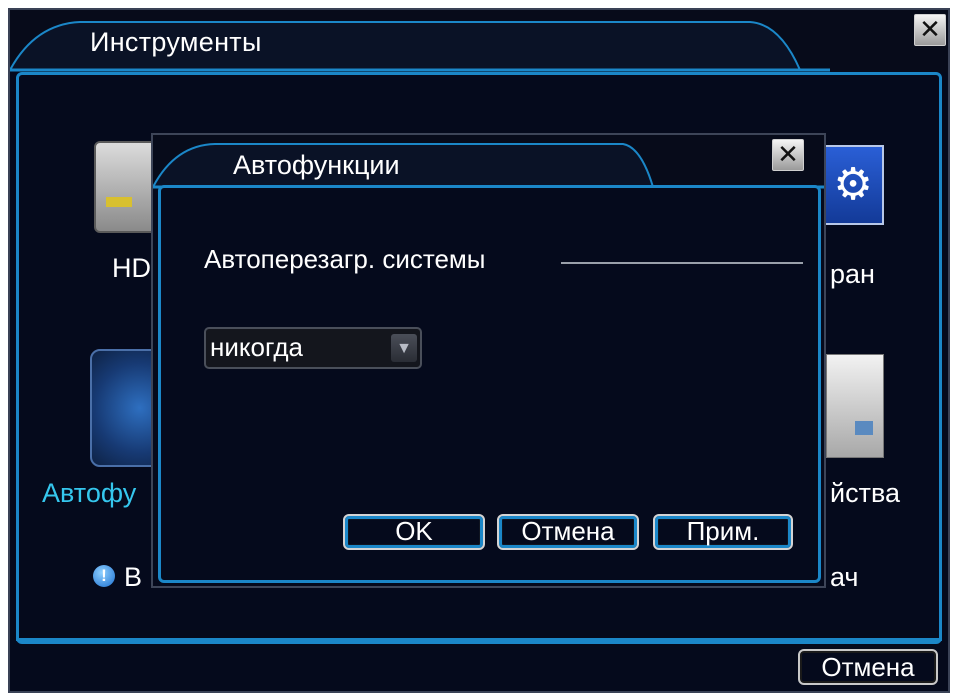  Describe the element at coordinates (345, 259) in the screenshot. I see `auto-reboot-group-label: Автоперезагр. системы` at that location.